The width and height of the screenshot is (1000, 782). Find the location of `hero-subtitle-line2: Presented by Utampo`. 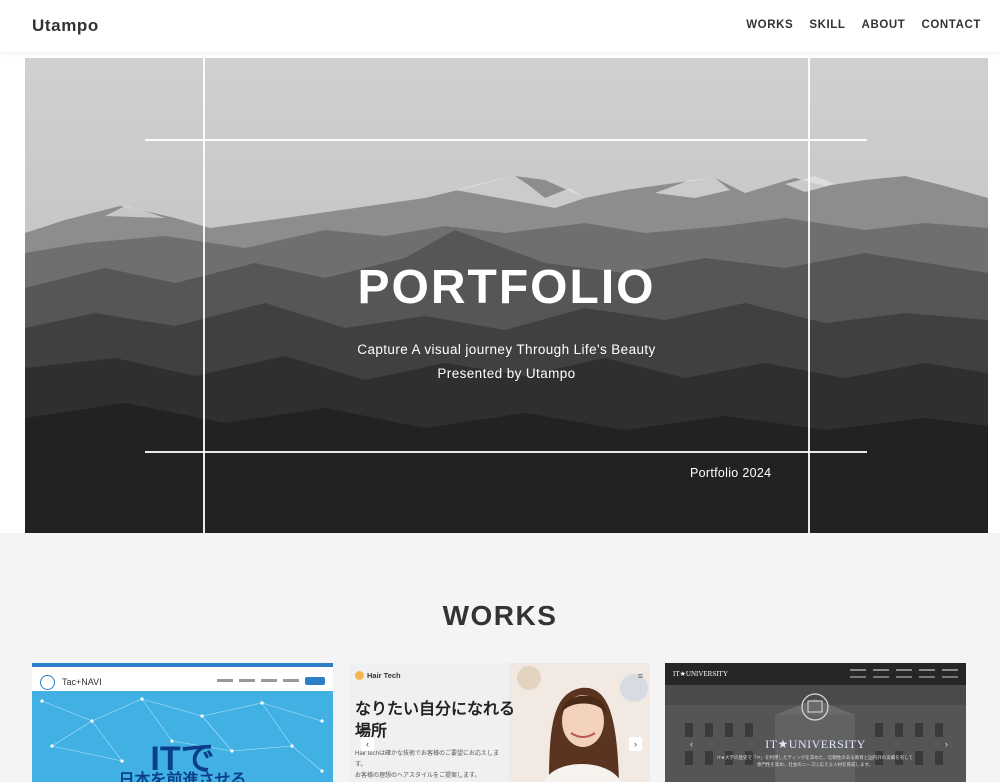

hero-subtitle-line2: Presented by Utampo is located at coordinates (506, 373).